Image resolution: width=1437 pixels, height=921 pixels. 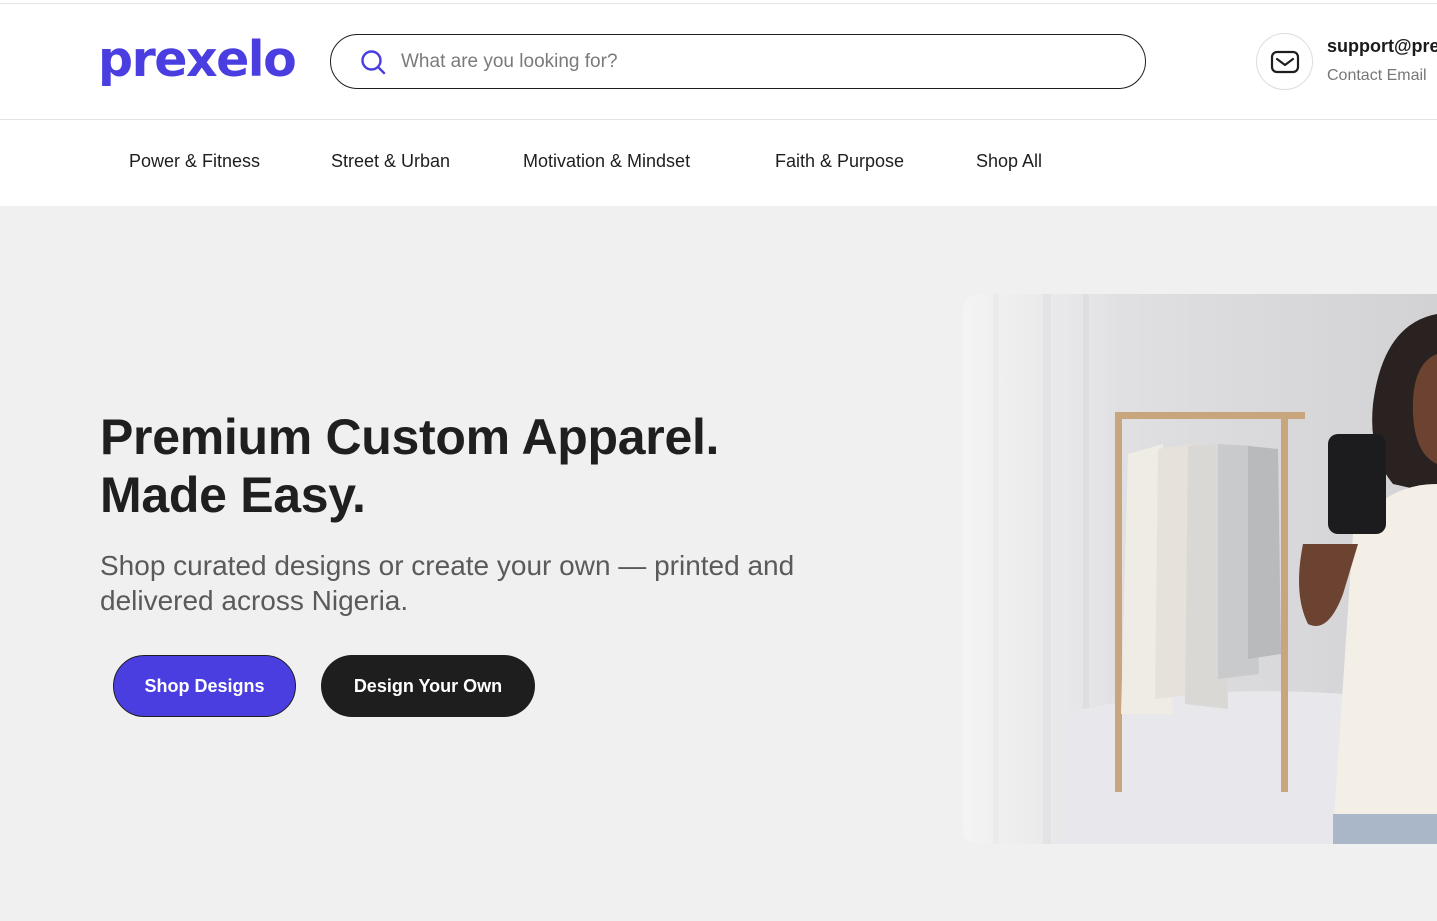 I want to click on site-header: prexelo support@pre Contact Email, so click(x=718, y=62).